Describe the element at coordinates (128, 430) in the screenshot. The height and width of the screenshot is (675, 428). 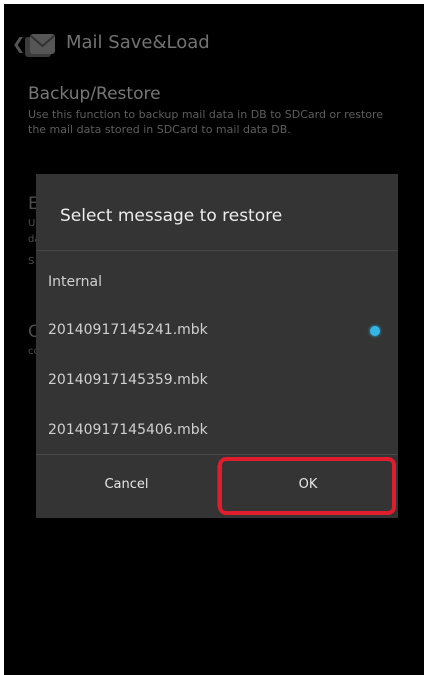
I see `option-label: 20140917145406.mbk` at that location.